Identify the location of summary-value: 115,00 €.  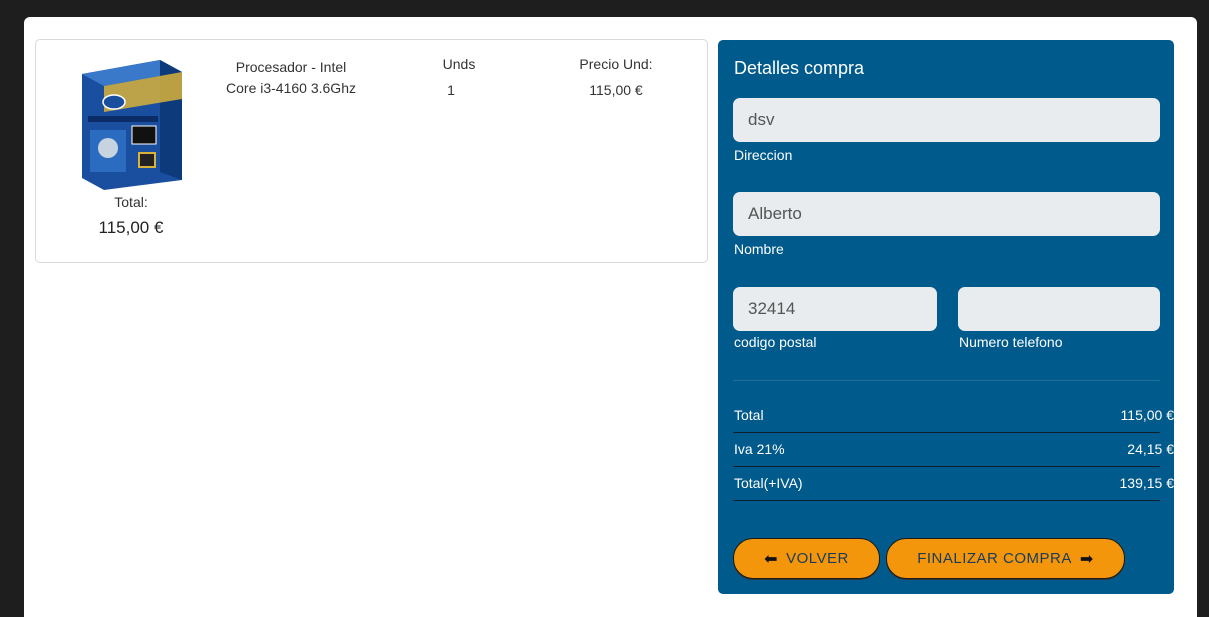
(1147, 415).